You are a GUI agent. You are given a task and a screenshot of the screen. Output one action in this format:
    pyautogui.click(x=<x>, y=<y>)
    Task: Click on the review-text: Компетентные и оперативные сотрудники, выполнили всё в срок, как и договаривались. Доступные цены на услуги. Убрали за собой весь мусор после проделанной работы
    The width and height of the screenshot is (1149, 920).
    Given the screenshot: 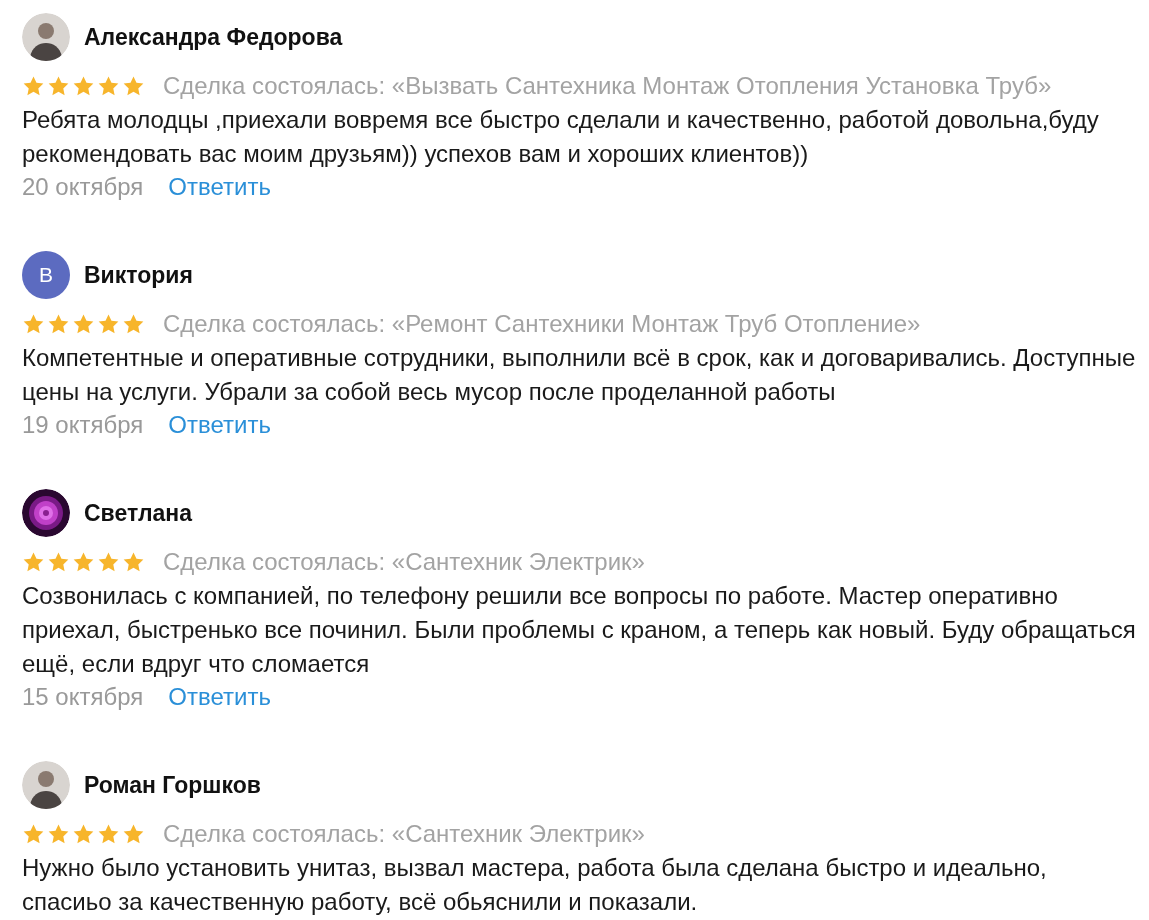 What is the action you would take?
    pyautogui.click(x=579, y=375)
    